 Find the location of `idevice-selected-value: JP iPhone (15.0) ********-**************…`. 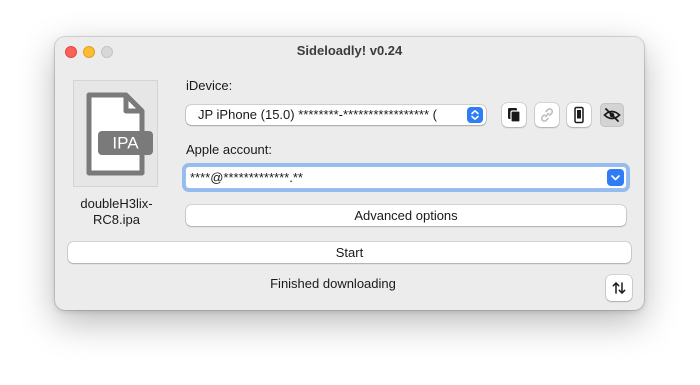

idevice-selected-value: JP iPhone (15.0) ********-**************… is located at coordinates (317, 114).